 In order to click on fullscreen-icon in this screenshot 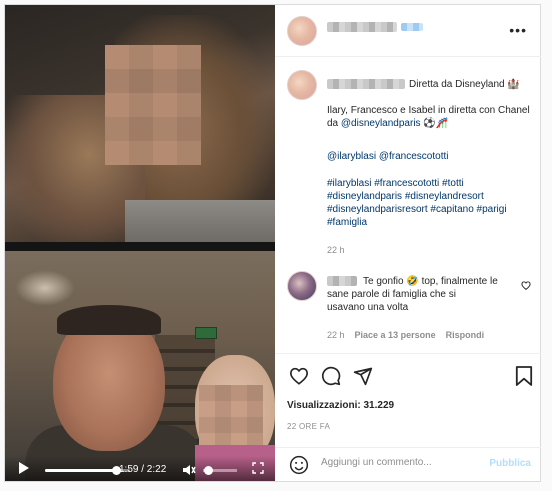, I will do `click(258, 469)`.